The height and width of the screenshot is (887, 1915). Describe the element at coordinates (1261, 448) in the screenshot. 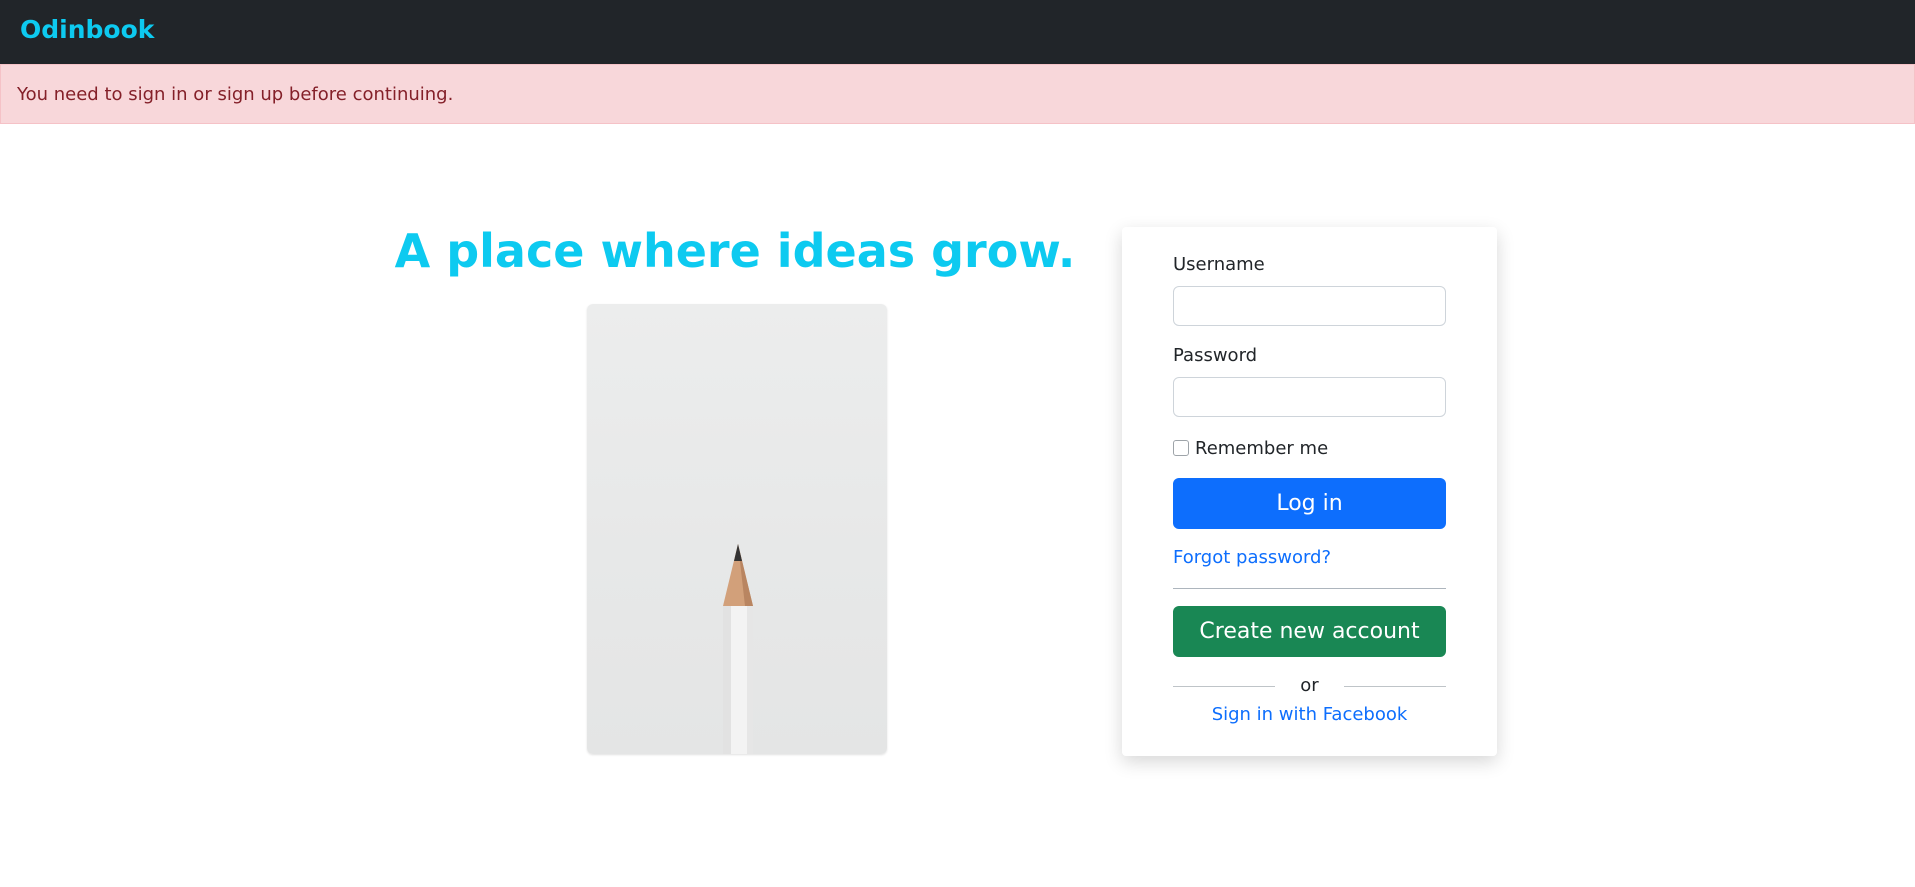

I see `remember-me-label: Remember me` at that location.